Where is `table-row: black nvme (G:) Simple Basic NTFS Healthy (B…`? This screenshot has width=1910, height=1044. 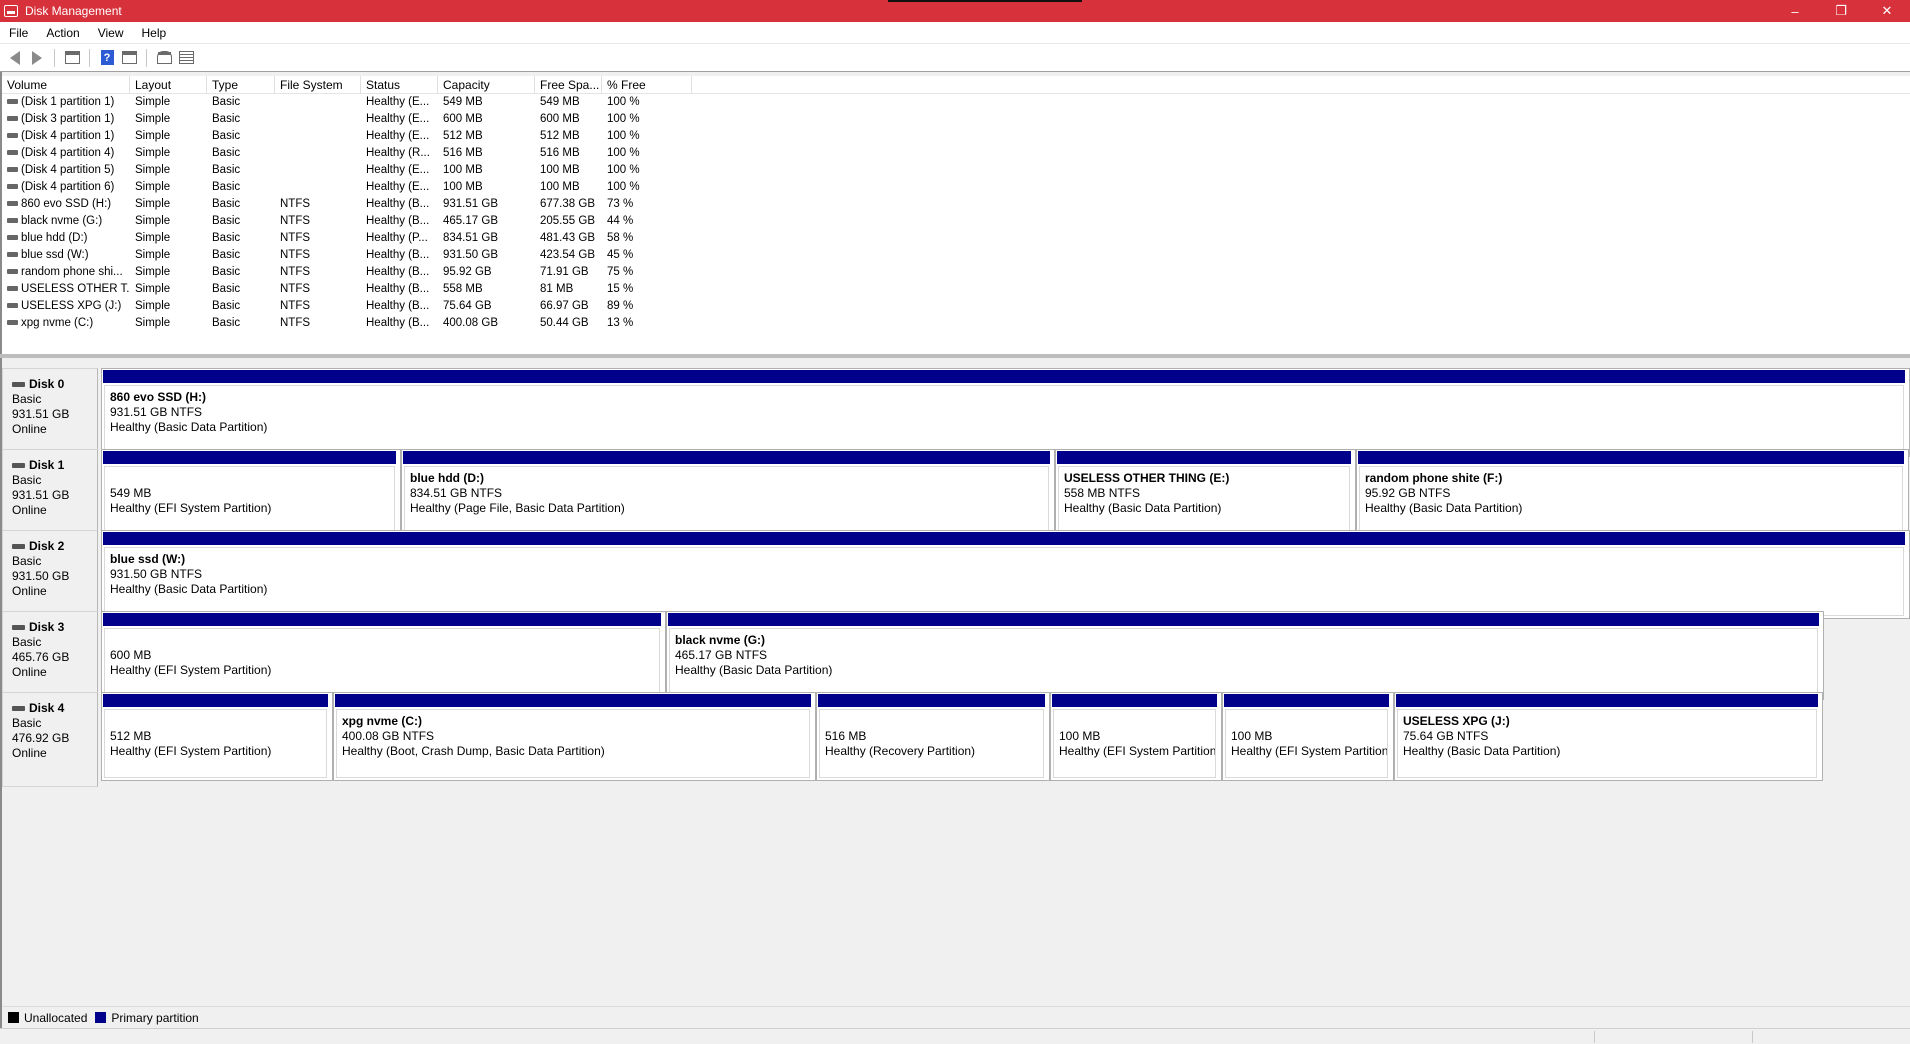 table-row: black nvme (G:) Simple Basic NTFS Healthy (B… is located at coordinates (956, 221).